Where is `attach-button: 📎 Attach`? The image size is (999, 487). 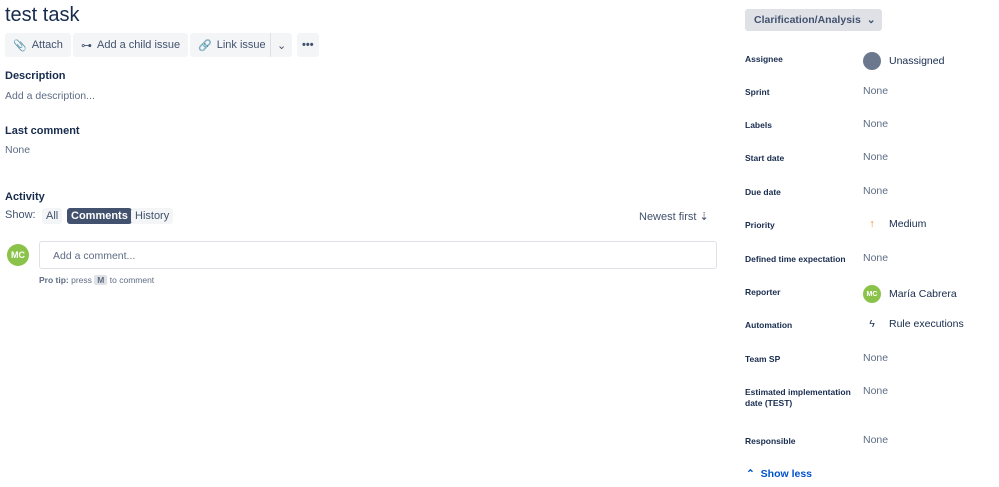 attach-button: 📎 Attach is located at coordinates (38, 45).